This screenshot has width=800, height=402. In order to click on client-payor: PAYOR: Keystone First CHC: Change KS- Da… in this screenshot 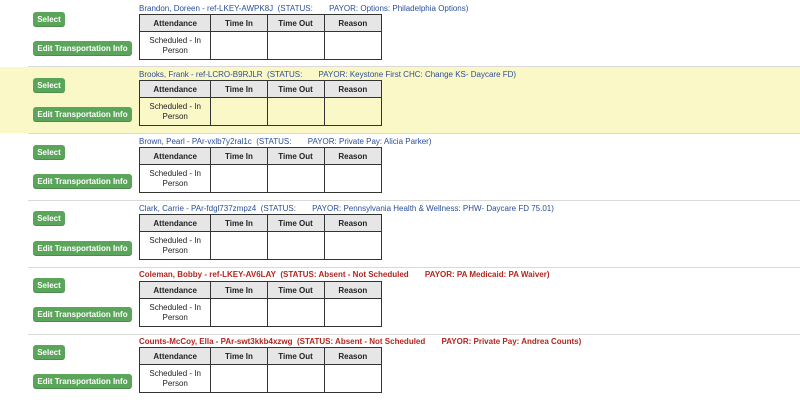, I will do `click(417, 74)`.